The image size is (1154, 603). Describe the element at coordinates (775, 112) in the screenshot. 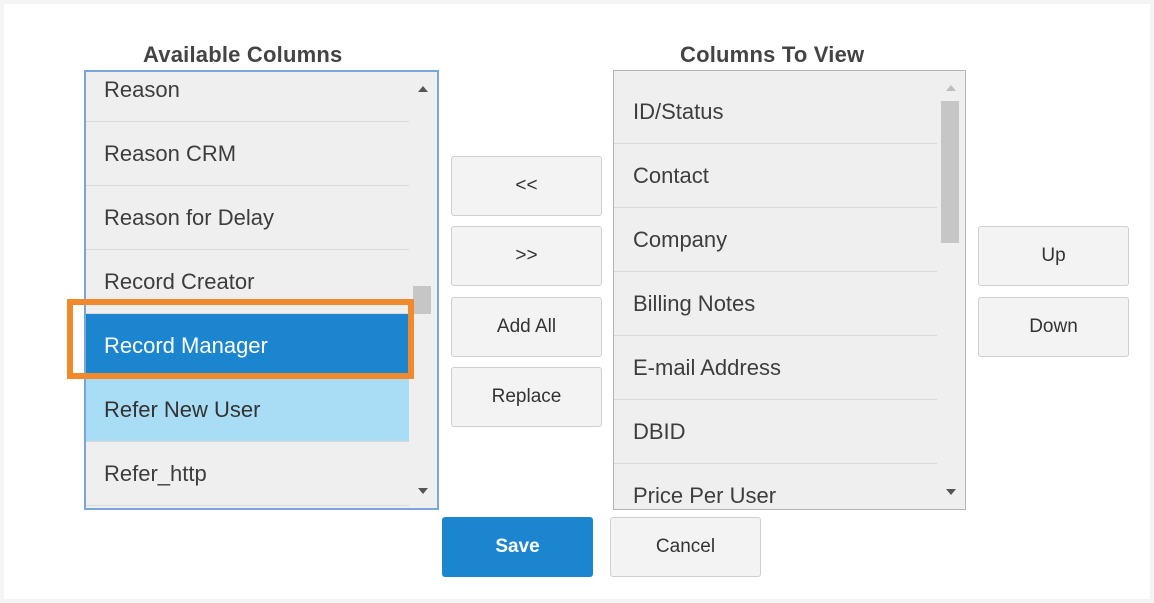

I see `list-item: ID/Status` at that location.